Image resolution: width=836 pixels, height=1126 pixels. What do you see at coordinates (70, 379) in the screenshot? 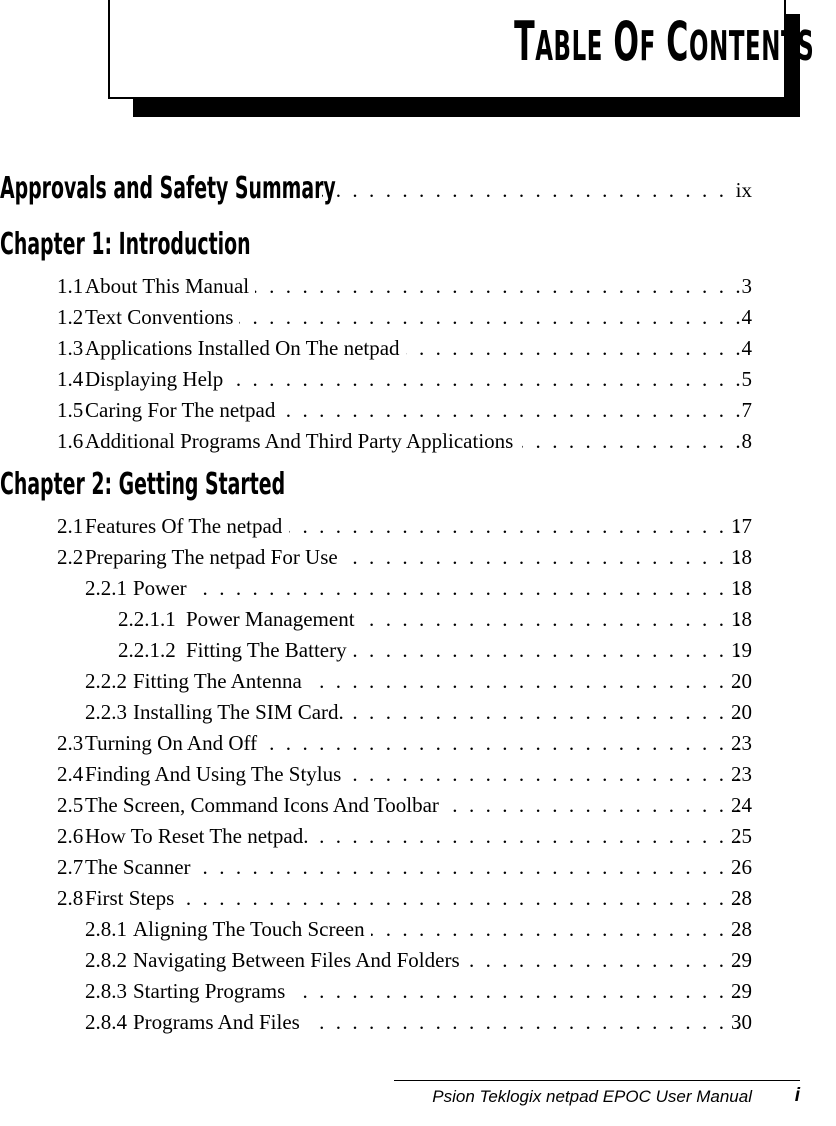
I see `toc-entry-number: 1.4` at bounding box center [70, 379].